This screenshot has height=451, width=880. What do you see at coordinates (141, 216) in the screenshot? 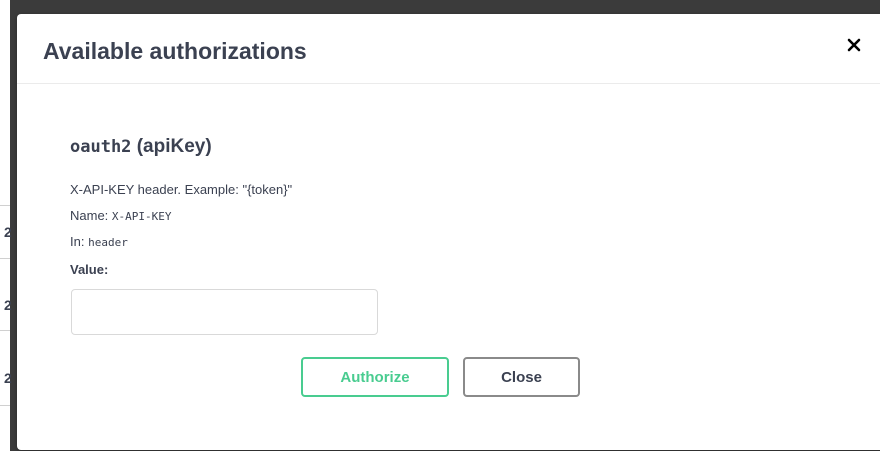
I see `name-value: X-API-KEY` at bounding box center [141, 216].